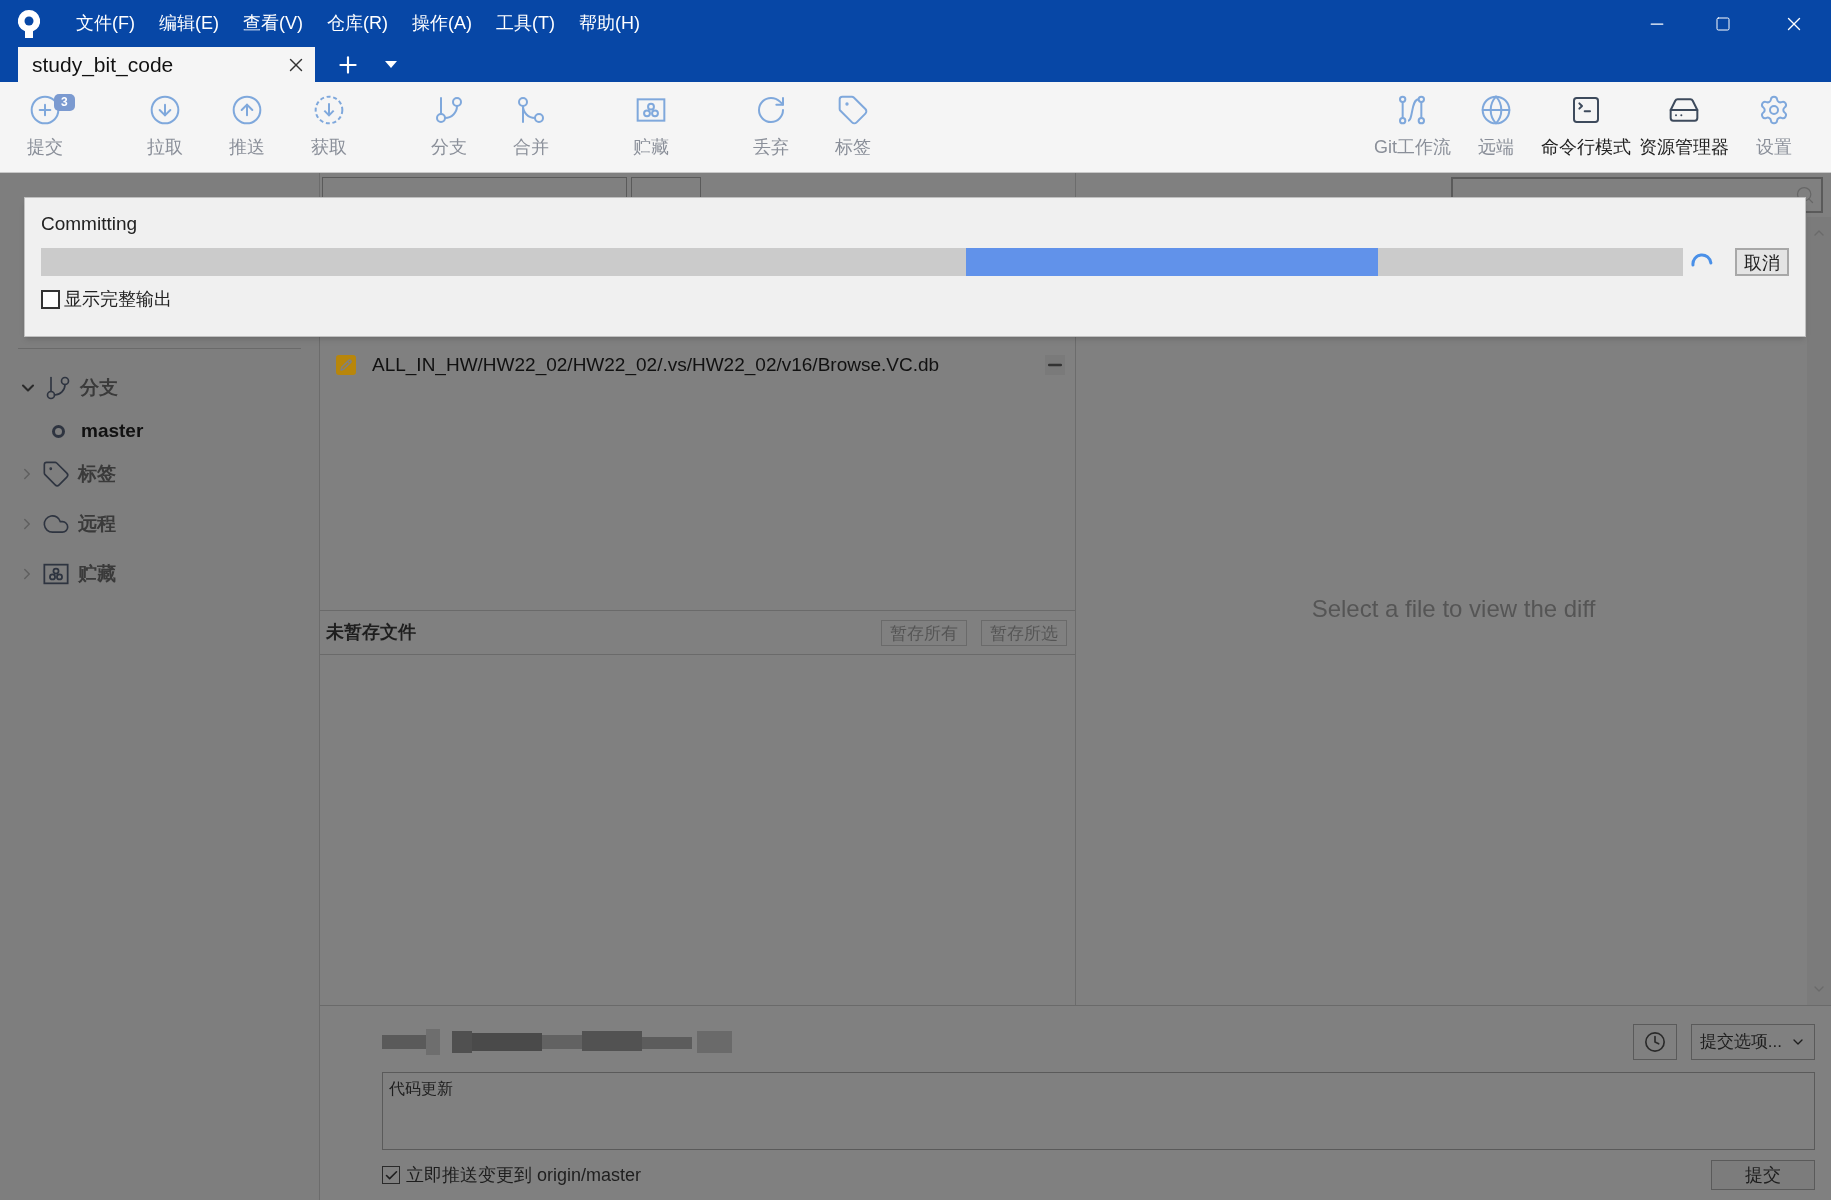 The width and height of the screenshot is (1831, 1200). Describe the element at coordinates (1055, 365) in the screenshot. I see `unstage-icon` at that location.